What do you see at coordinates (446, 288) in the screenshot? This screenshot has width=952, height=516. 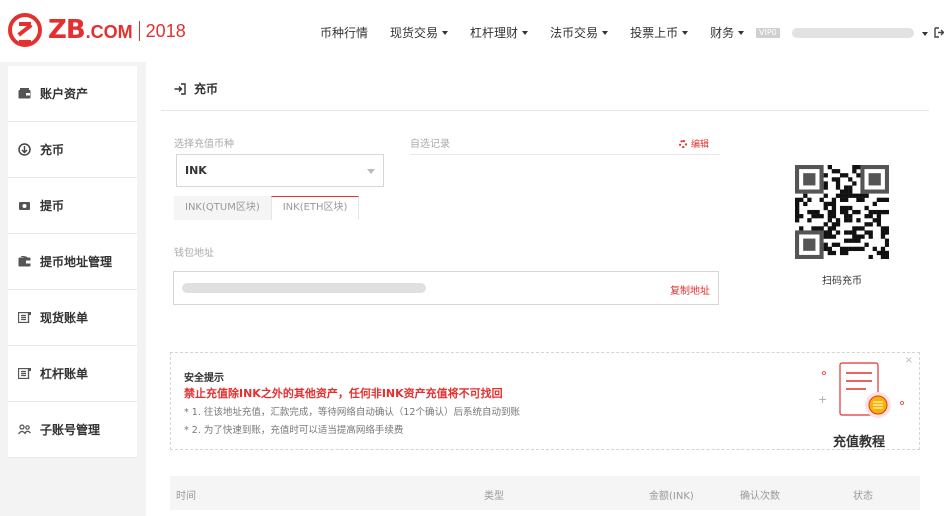 I see `wallet-address-field: 复制地址` at bounding box center [446, 288].